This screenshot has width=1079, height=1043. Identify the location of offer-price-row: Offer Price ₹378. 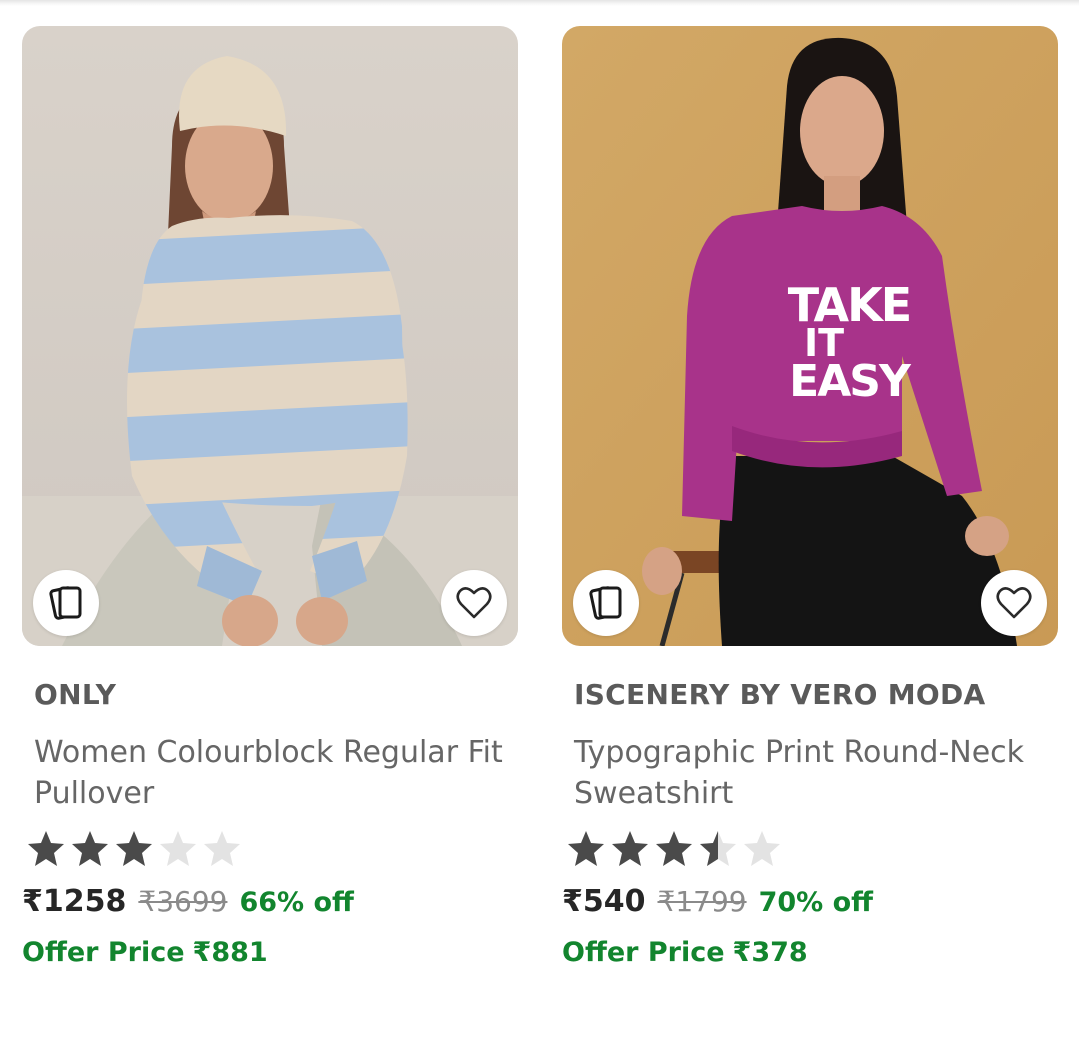
(810, 952).